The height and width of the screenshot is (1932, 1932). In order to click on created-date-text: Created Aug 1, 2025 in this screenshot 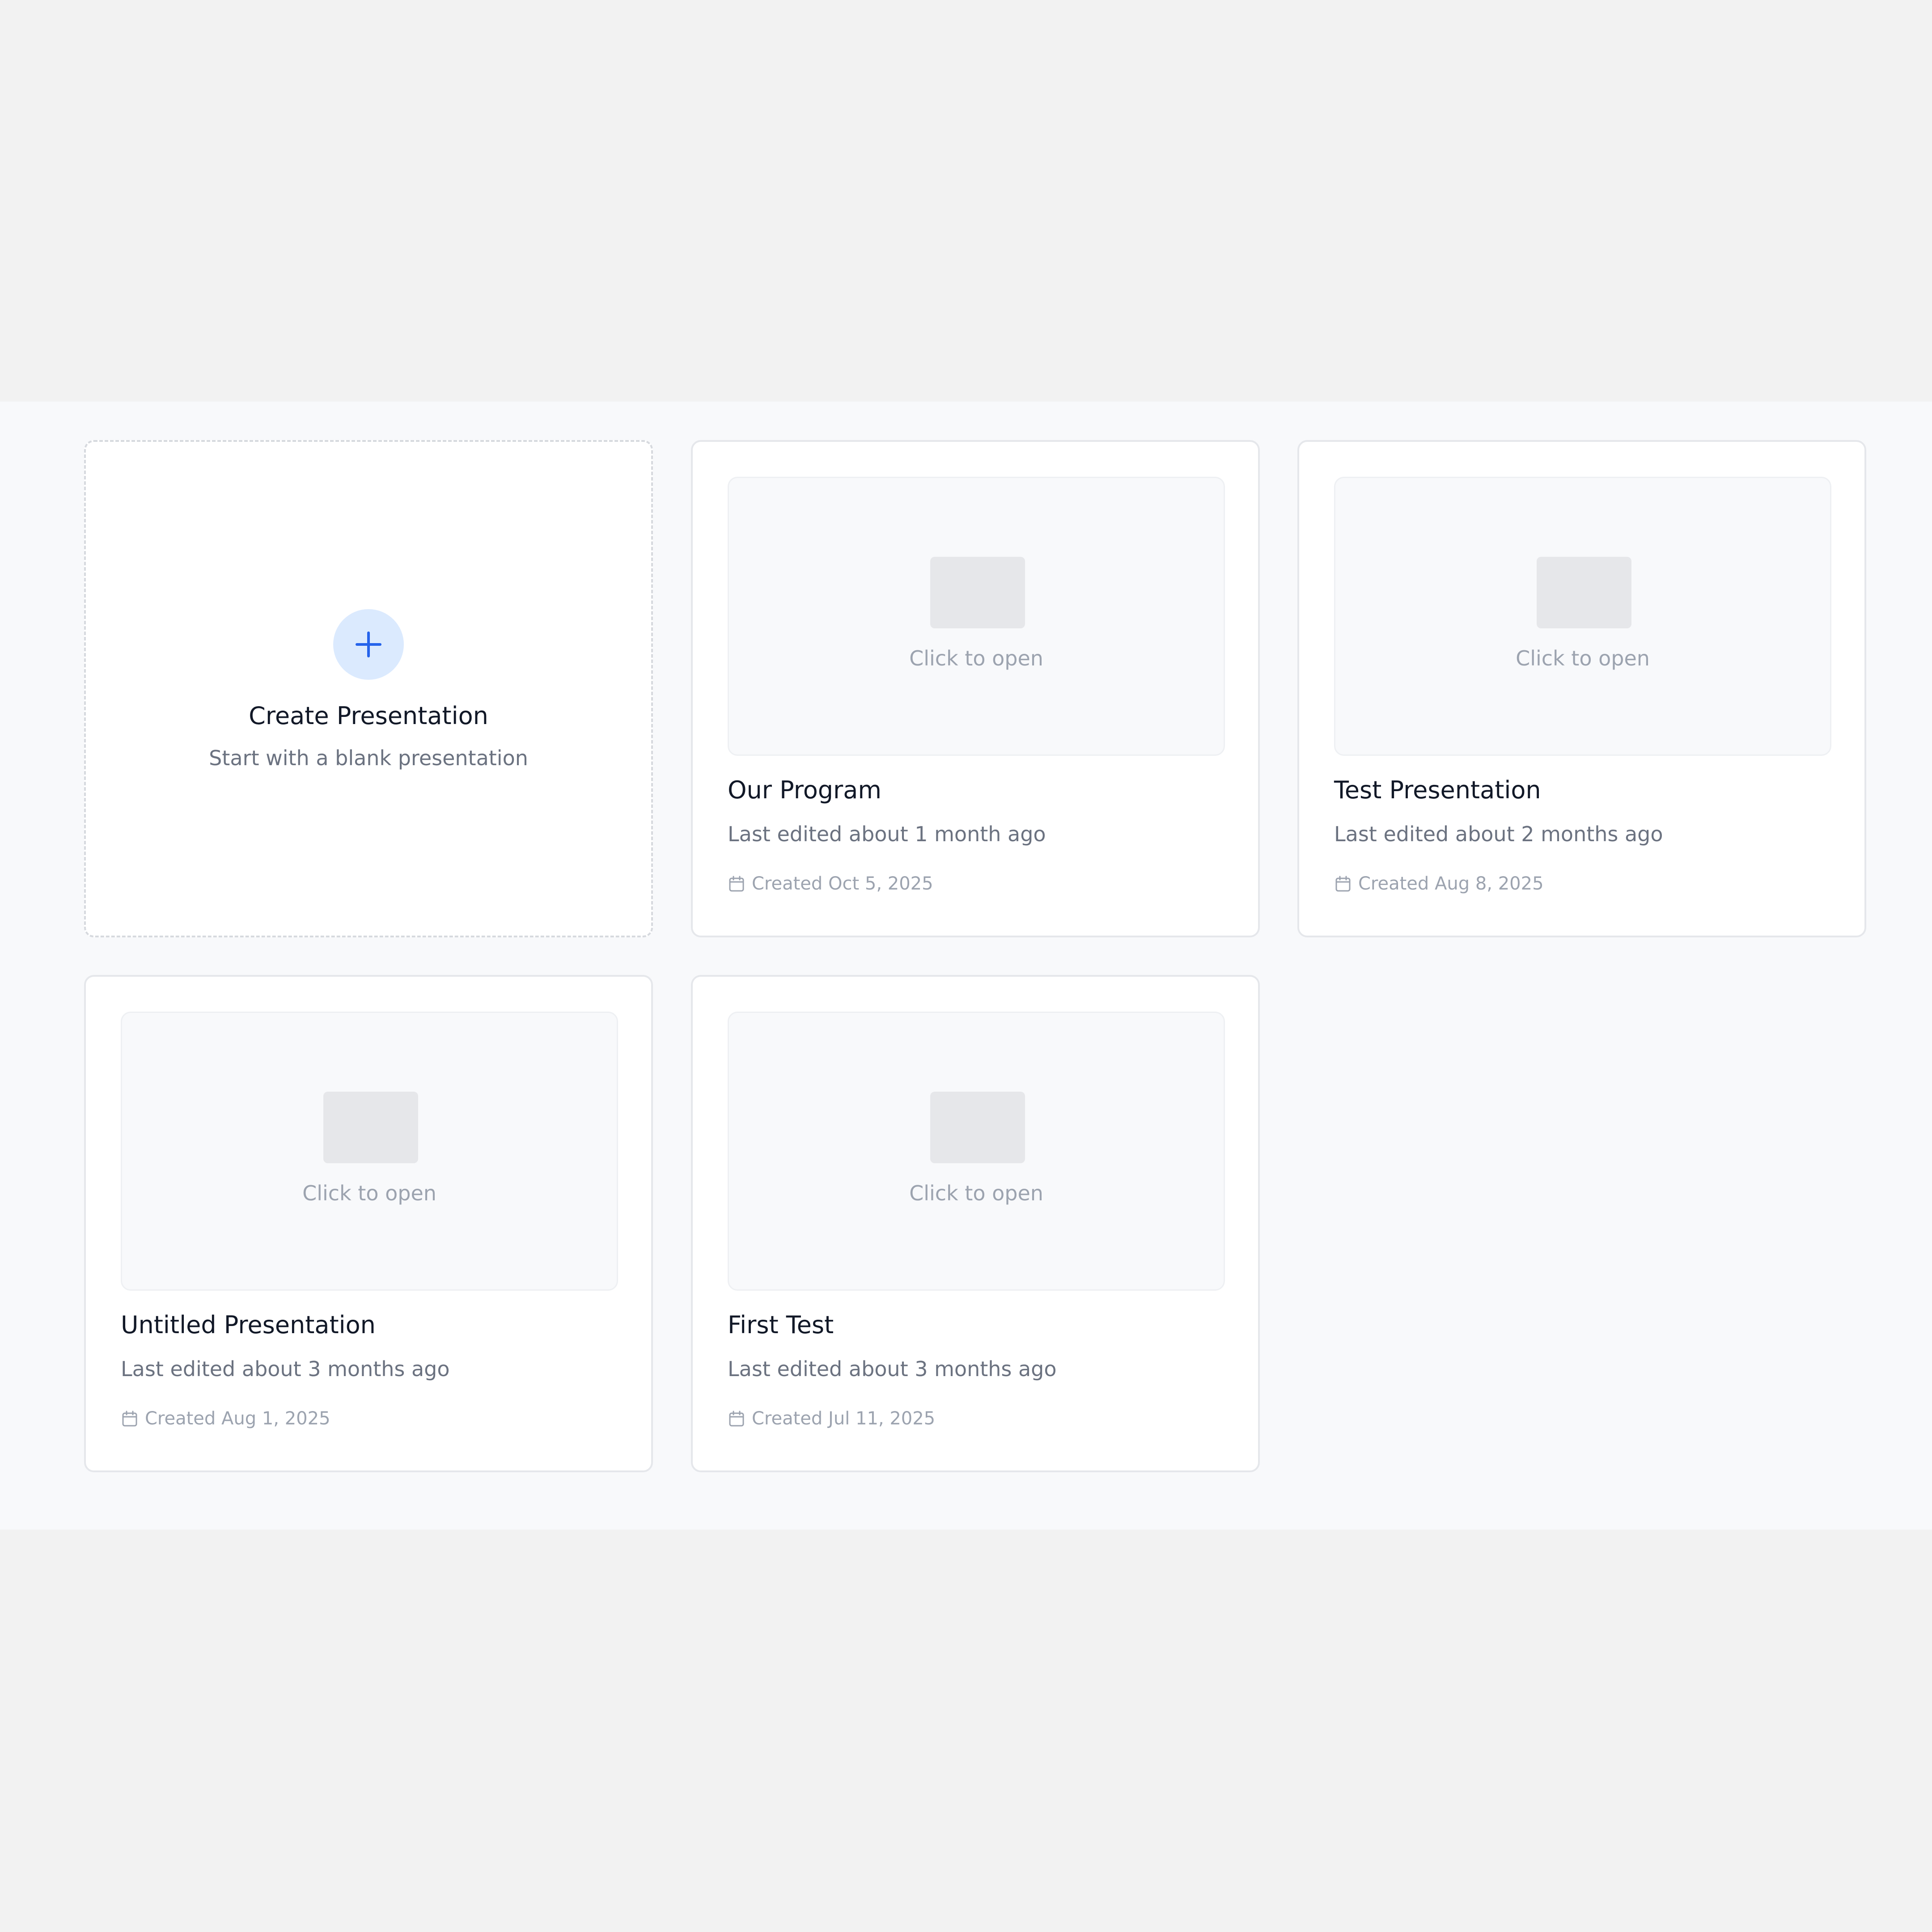, I will do `click(237, 1418)`.